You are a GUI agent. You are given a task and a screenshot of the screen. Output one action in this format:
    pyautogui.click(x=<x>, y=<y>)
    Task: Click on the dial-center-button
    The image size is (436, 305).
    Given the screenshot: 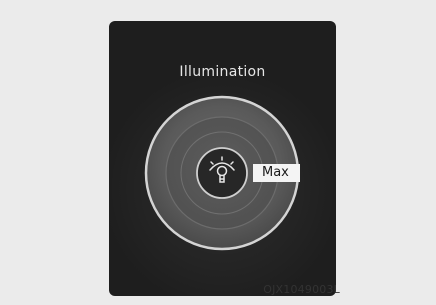 What is the action you would take?
    pyautogui.click(x=222, y=173)
    